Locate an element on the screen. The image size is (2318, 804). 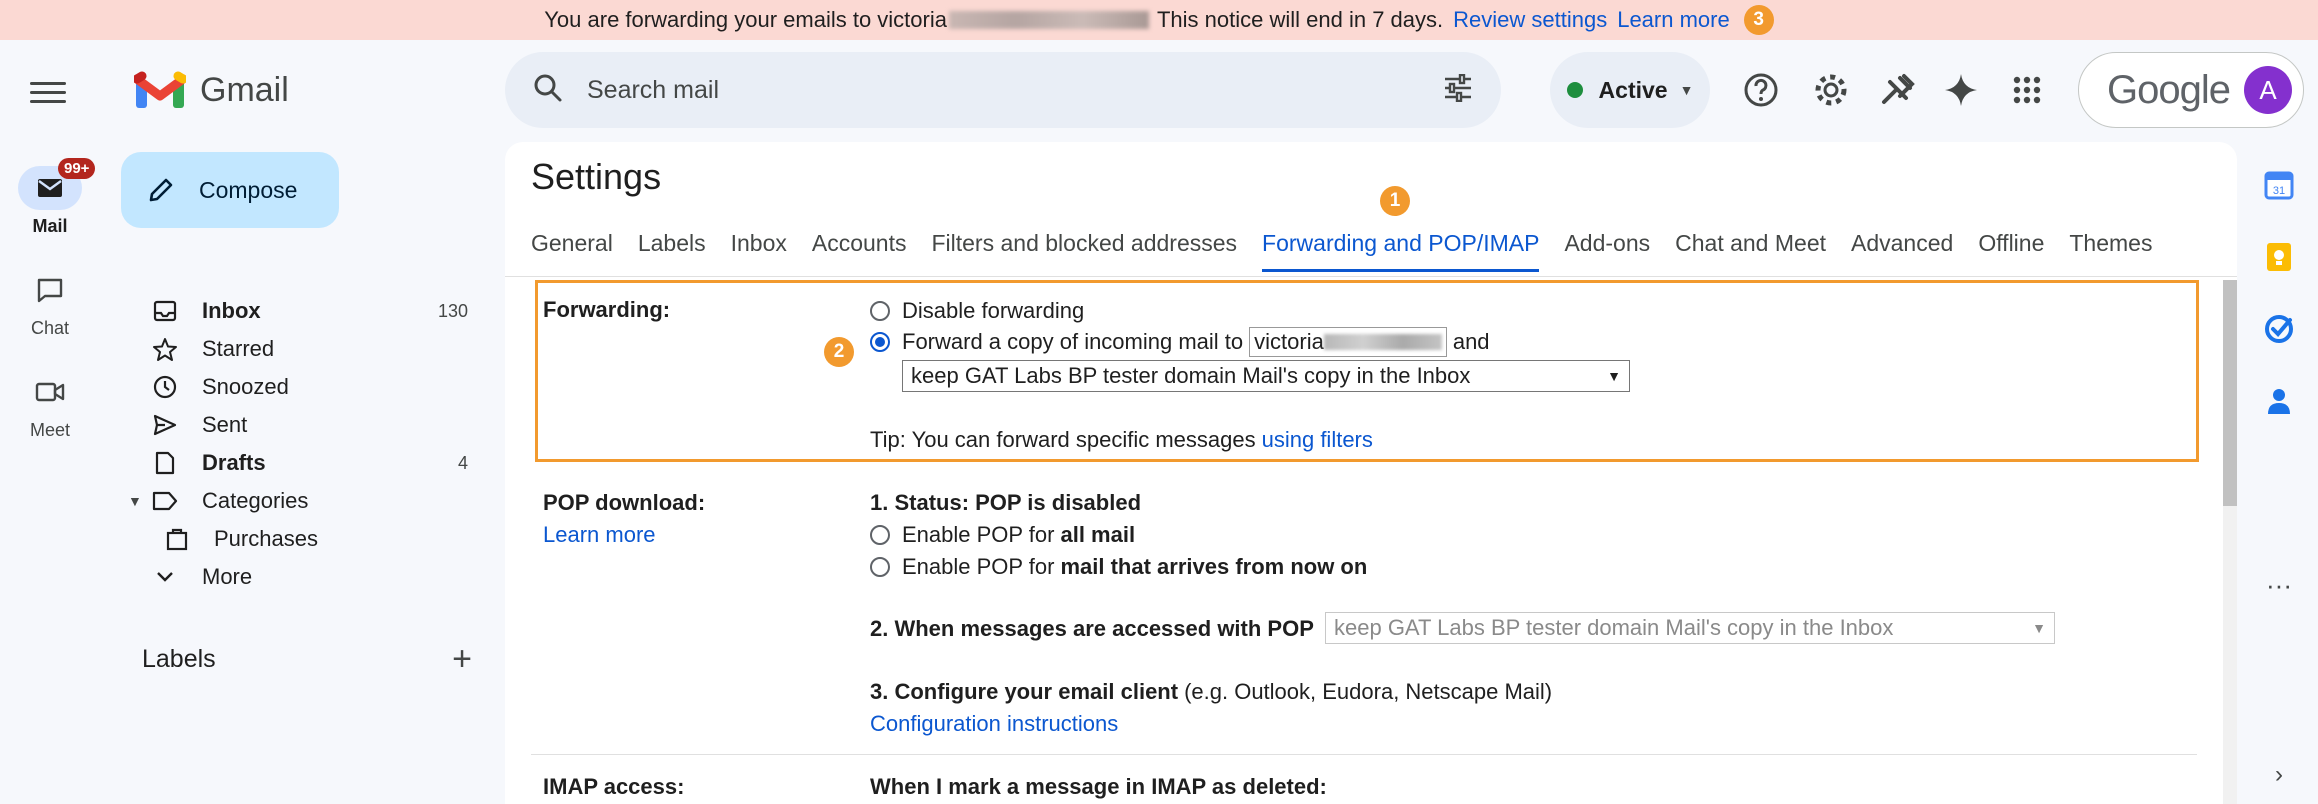
notice-text-after: This notice will end in 7 days. is located at coordinates (1300, 19).